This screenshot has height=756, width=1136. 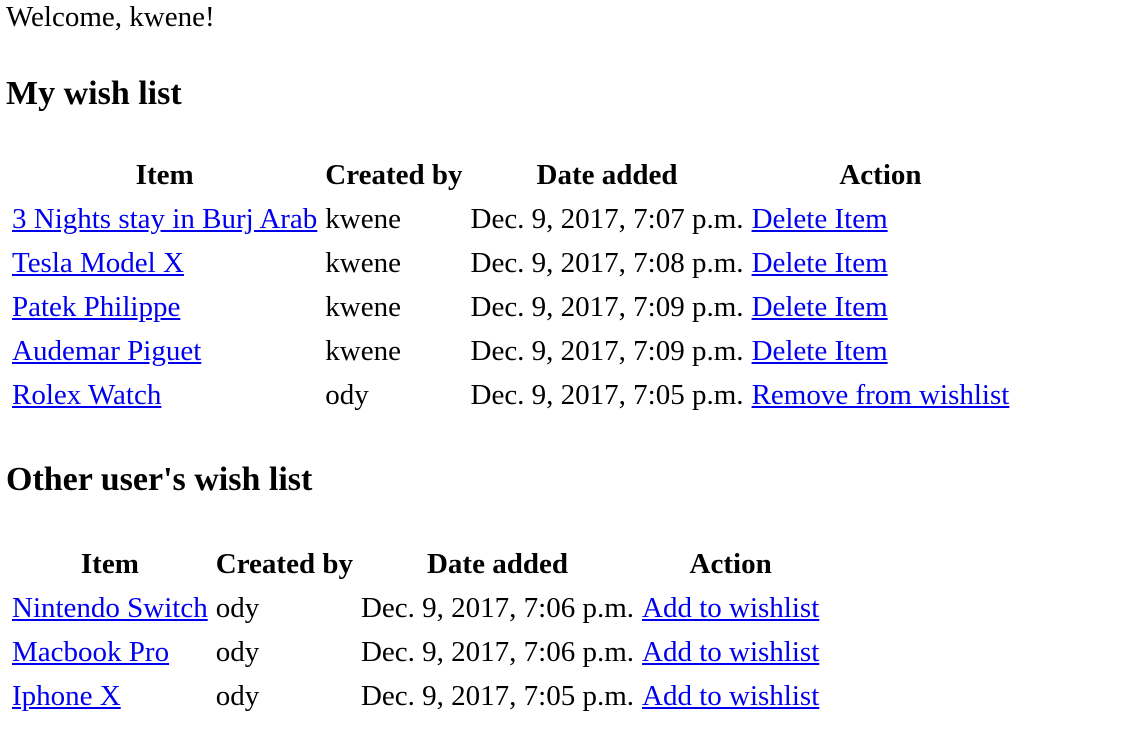 I want to click on item-link: Tesla Model X, so click(x=98, y=263).